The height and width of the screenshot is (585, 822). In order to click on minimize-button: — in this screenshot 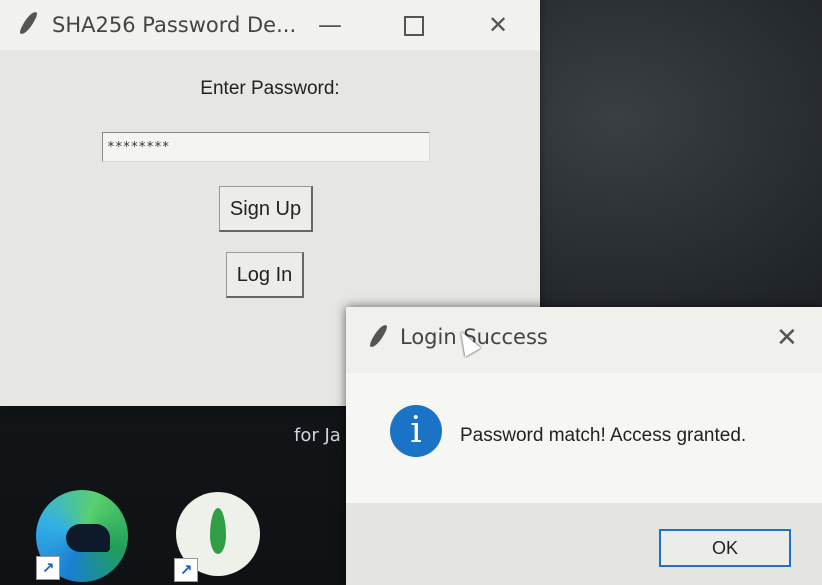, I will do `click(330, 25)`.